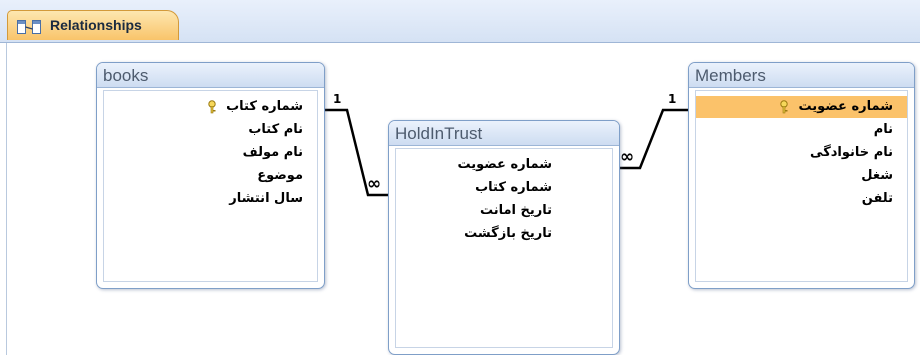  Describe the element at coordinates (273, 153) in the screenshot. I see `field-item: نام مولف` at that location.